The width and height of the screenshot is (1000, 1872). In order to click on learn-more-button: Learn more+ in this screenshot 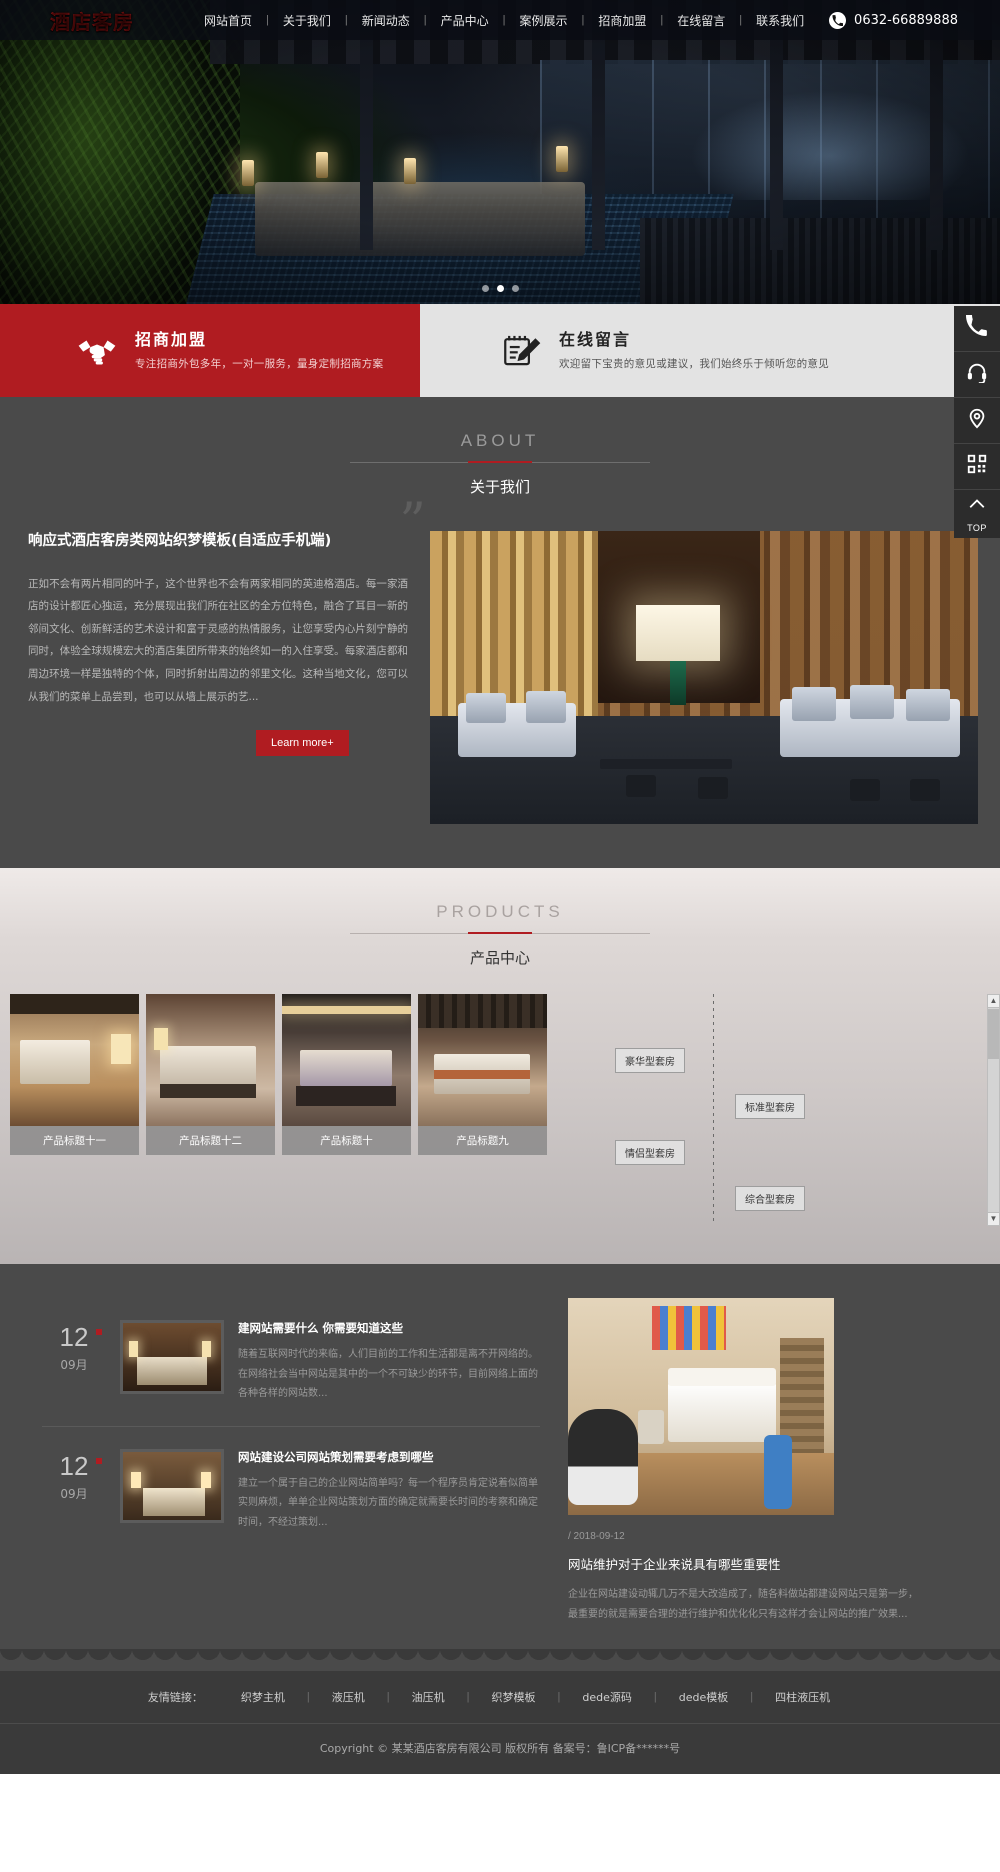, I will do `click(302, 743)`.